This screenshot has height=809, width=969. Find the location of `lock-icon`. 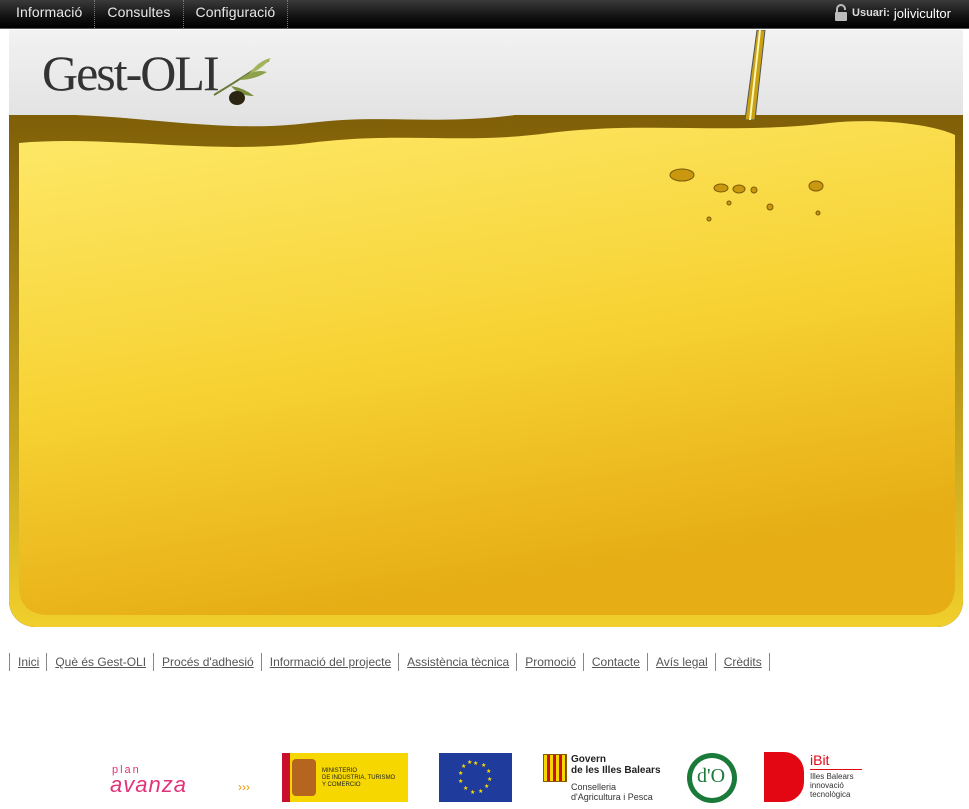

lock-icon is located at coordinates (841, 12).